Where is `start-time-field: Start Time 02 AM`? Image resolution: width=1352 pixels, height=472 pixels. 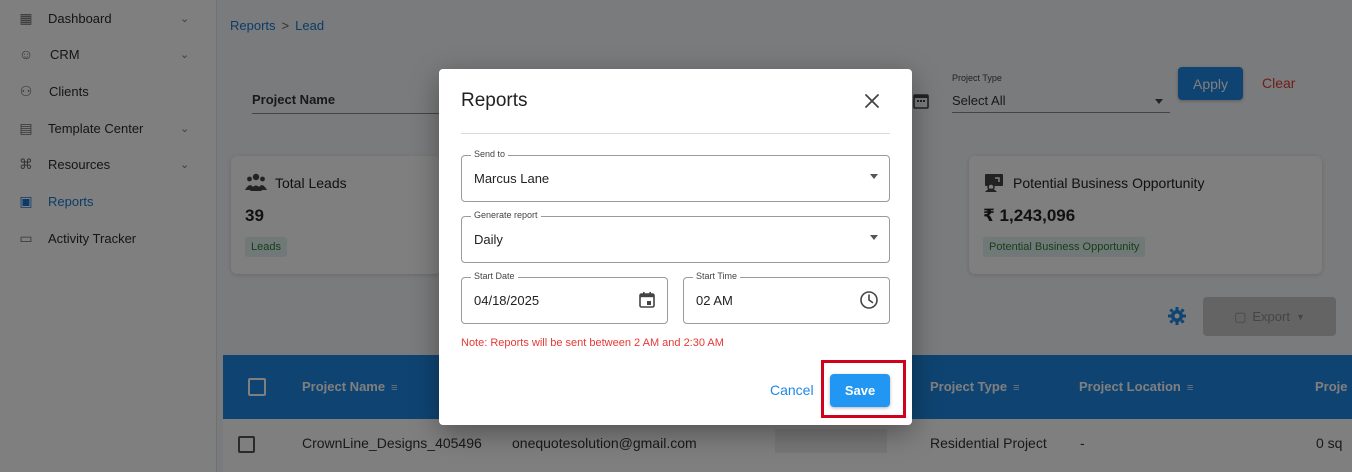 start-time-field: Start Time 02 AM is located at coordinates (786, 297).